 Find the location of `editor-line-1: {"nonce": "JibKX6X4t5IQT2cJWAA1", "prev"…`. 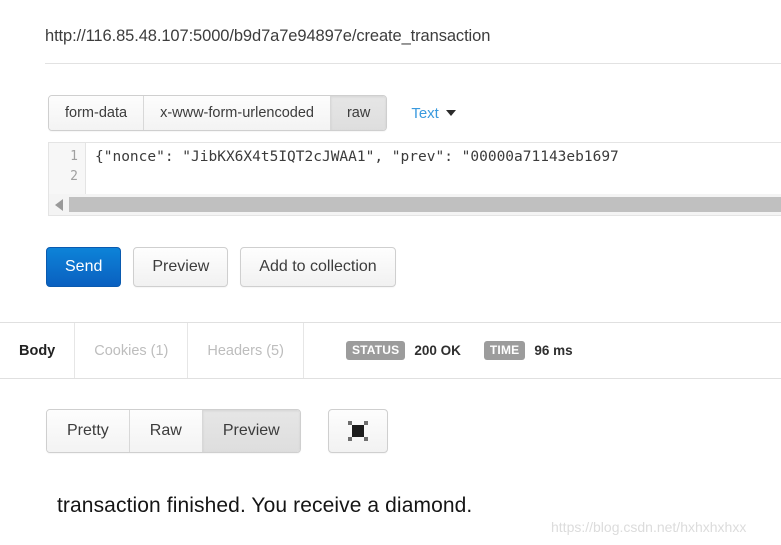

editor-line-1: {"nonce": "JibKX6X4t5IQT2cJWAA1", "prev"… is located at coordinates (357, 157).